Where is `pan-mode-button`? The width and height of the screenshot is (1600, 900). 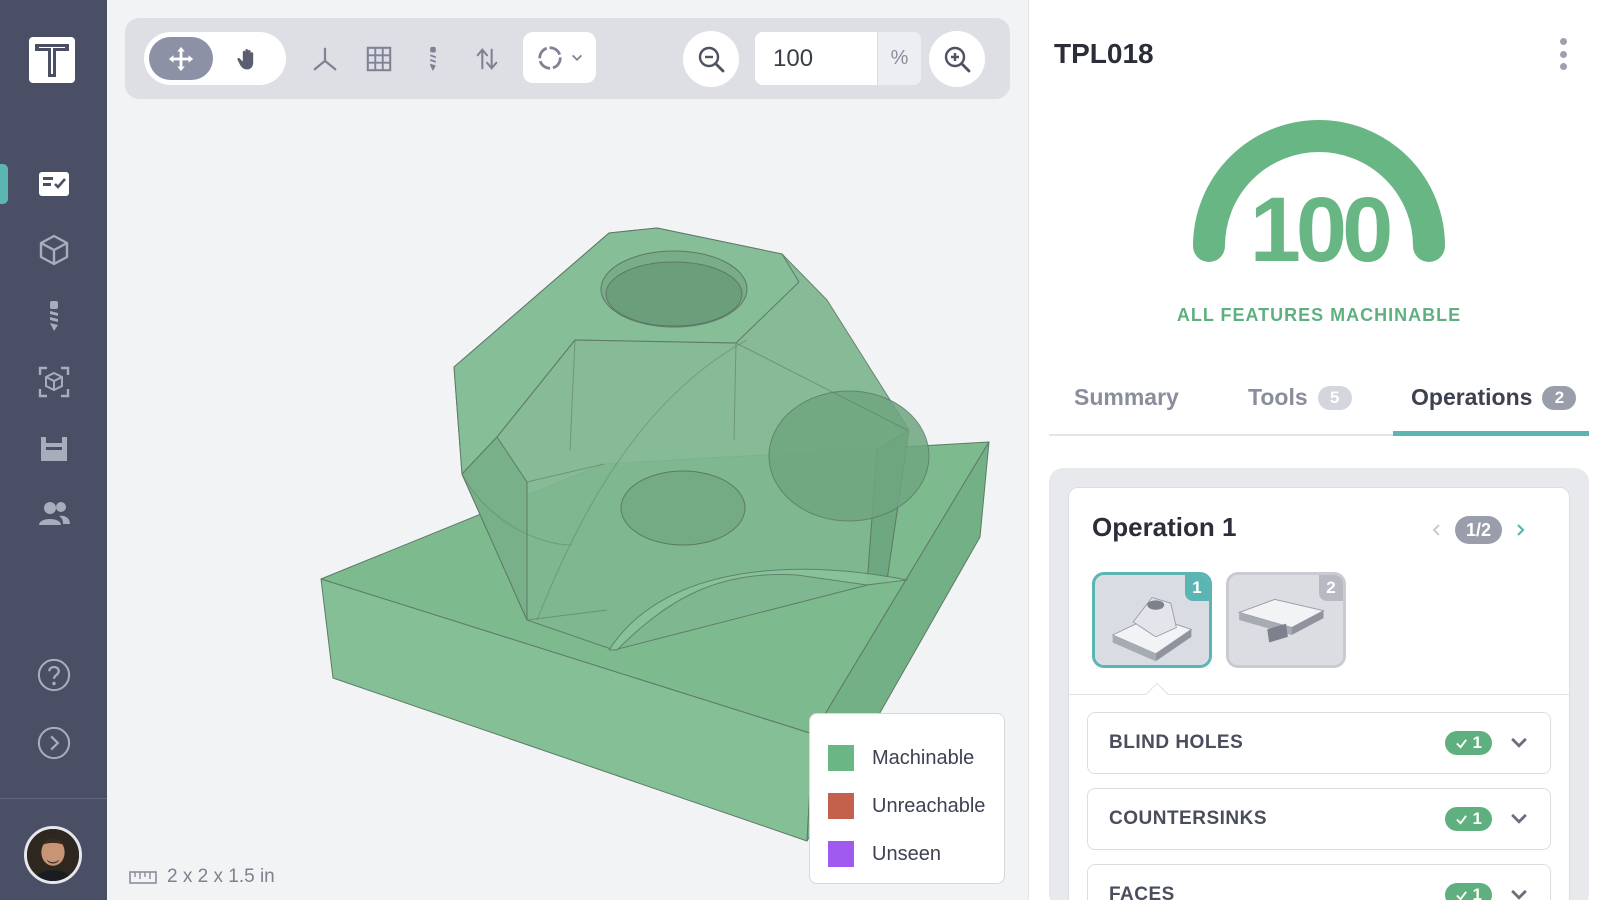
pan-mode-button is located at coordinates (248, 58).